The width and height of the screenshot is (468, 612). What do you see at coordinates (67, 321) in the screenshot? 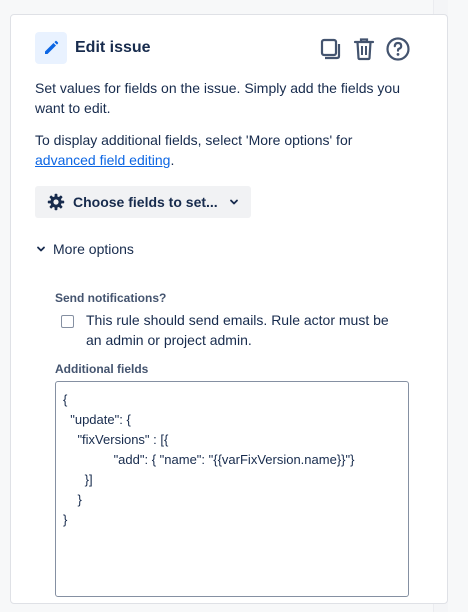
I see `send-emails-checkbox` at bounding box center [67, 321].